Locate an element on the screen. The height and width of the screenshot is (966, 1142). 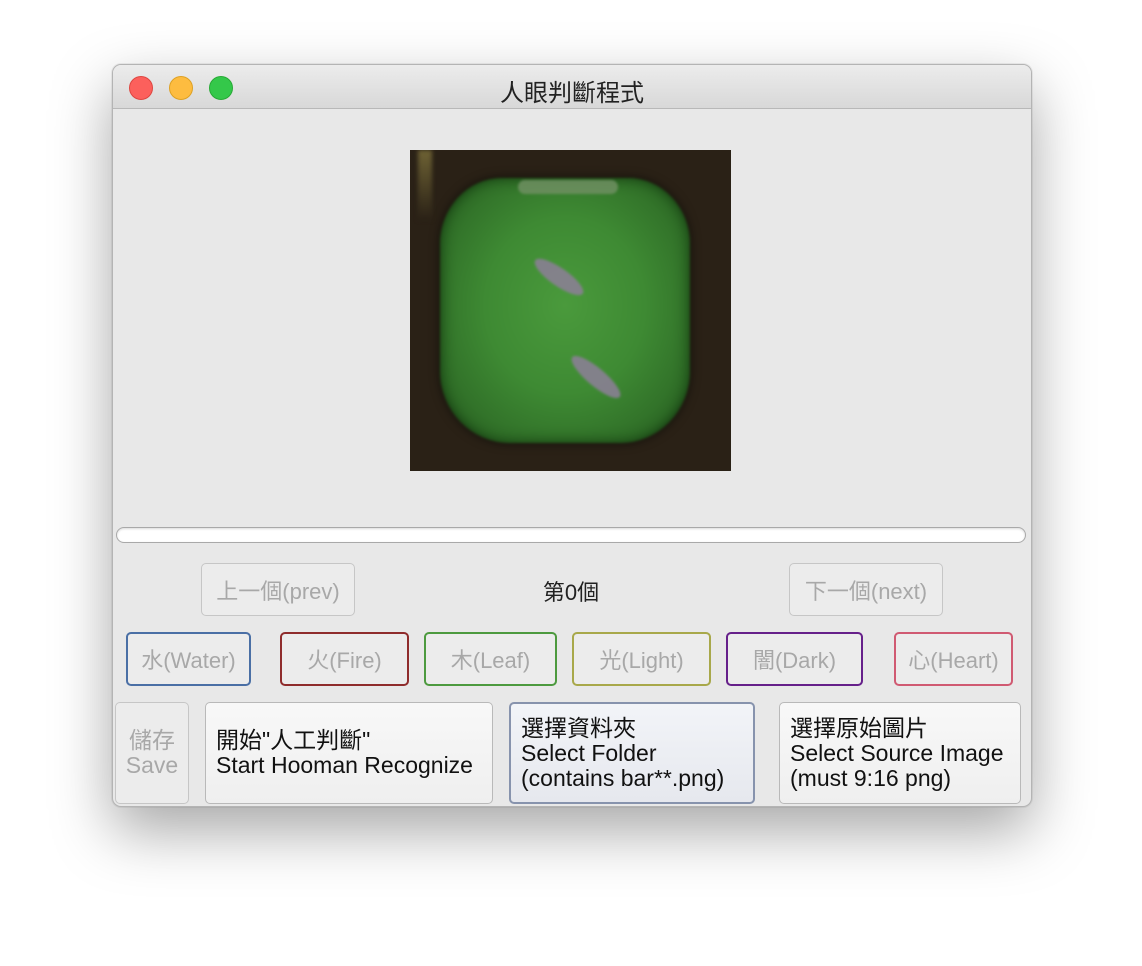
select-folder-hint: (contains bar**.png) is located at coordinates (623, 777).